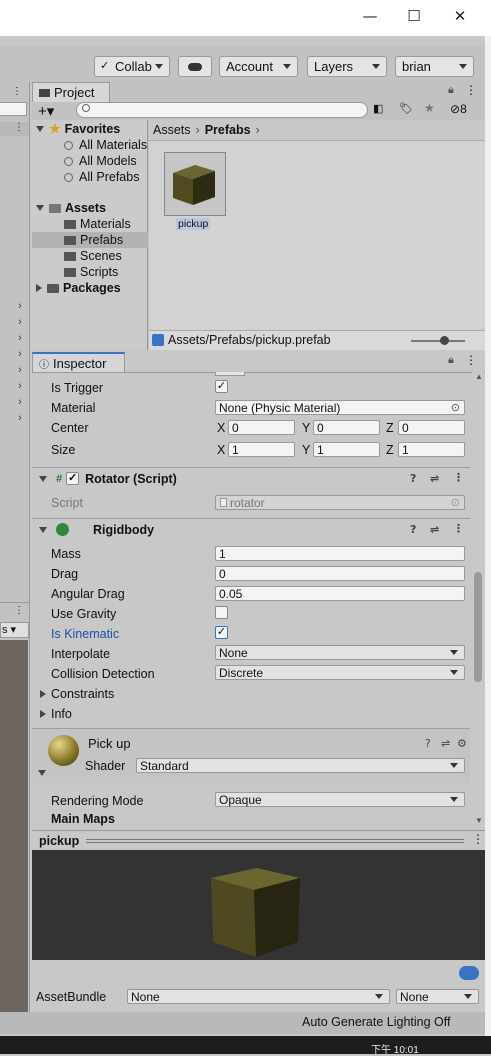 This screenshot has width=491, height=1056. I want to click on assetbundle-variant-value: None, so click(414, 996).